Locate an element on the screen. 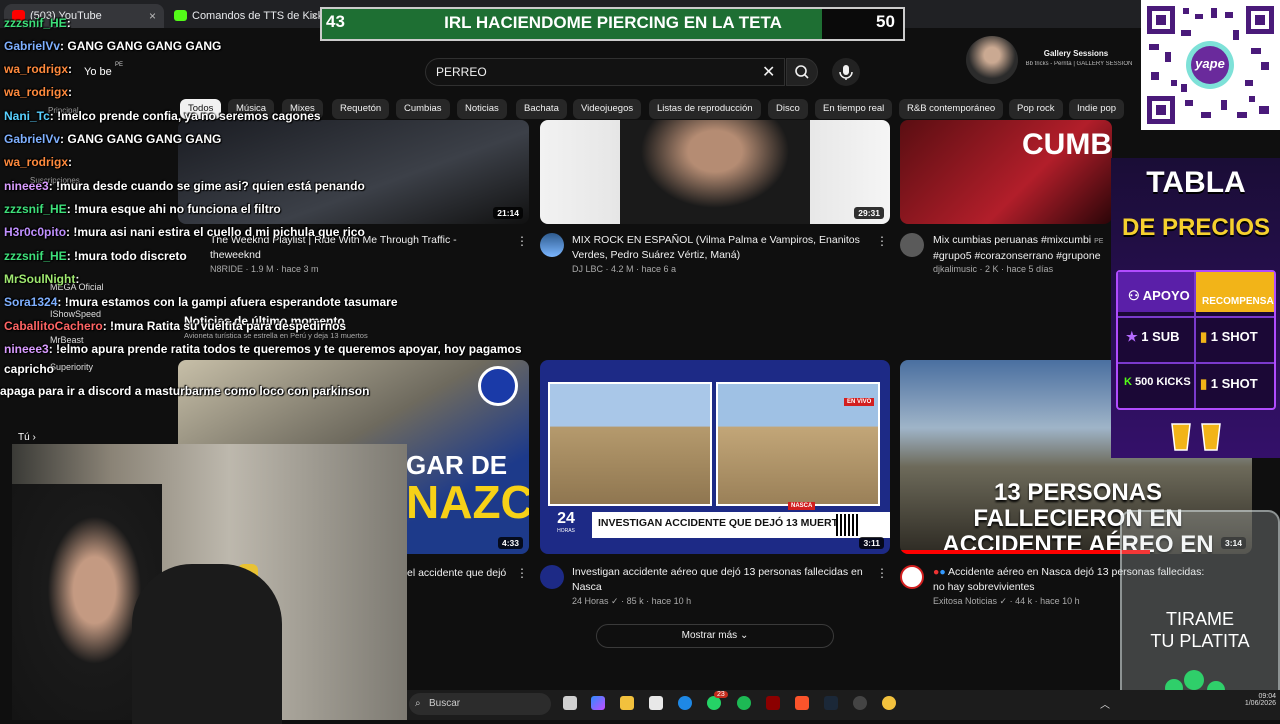  video-title-line: Verdes, Pedro Suárez Vértiz, Maná) is located at coordinates (656, 255).